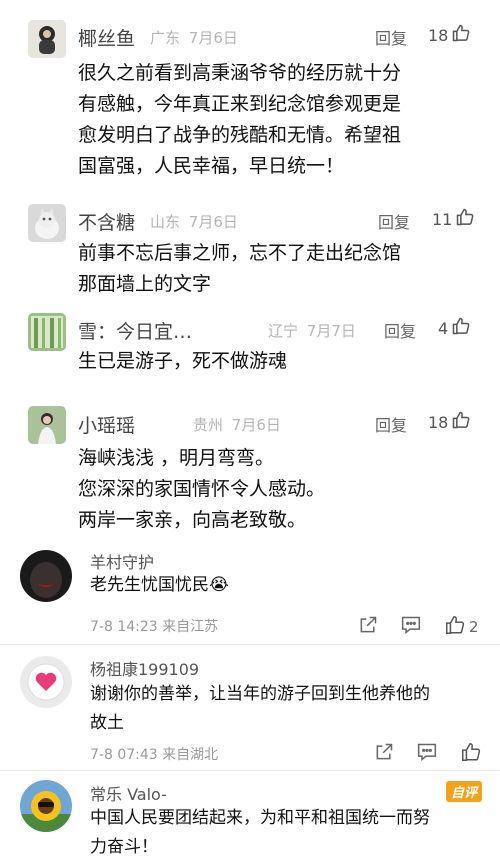 The height and width of the screenshot is (862, 500). I want to click on comment-region: 辽宁, so click(283, 331).